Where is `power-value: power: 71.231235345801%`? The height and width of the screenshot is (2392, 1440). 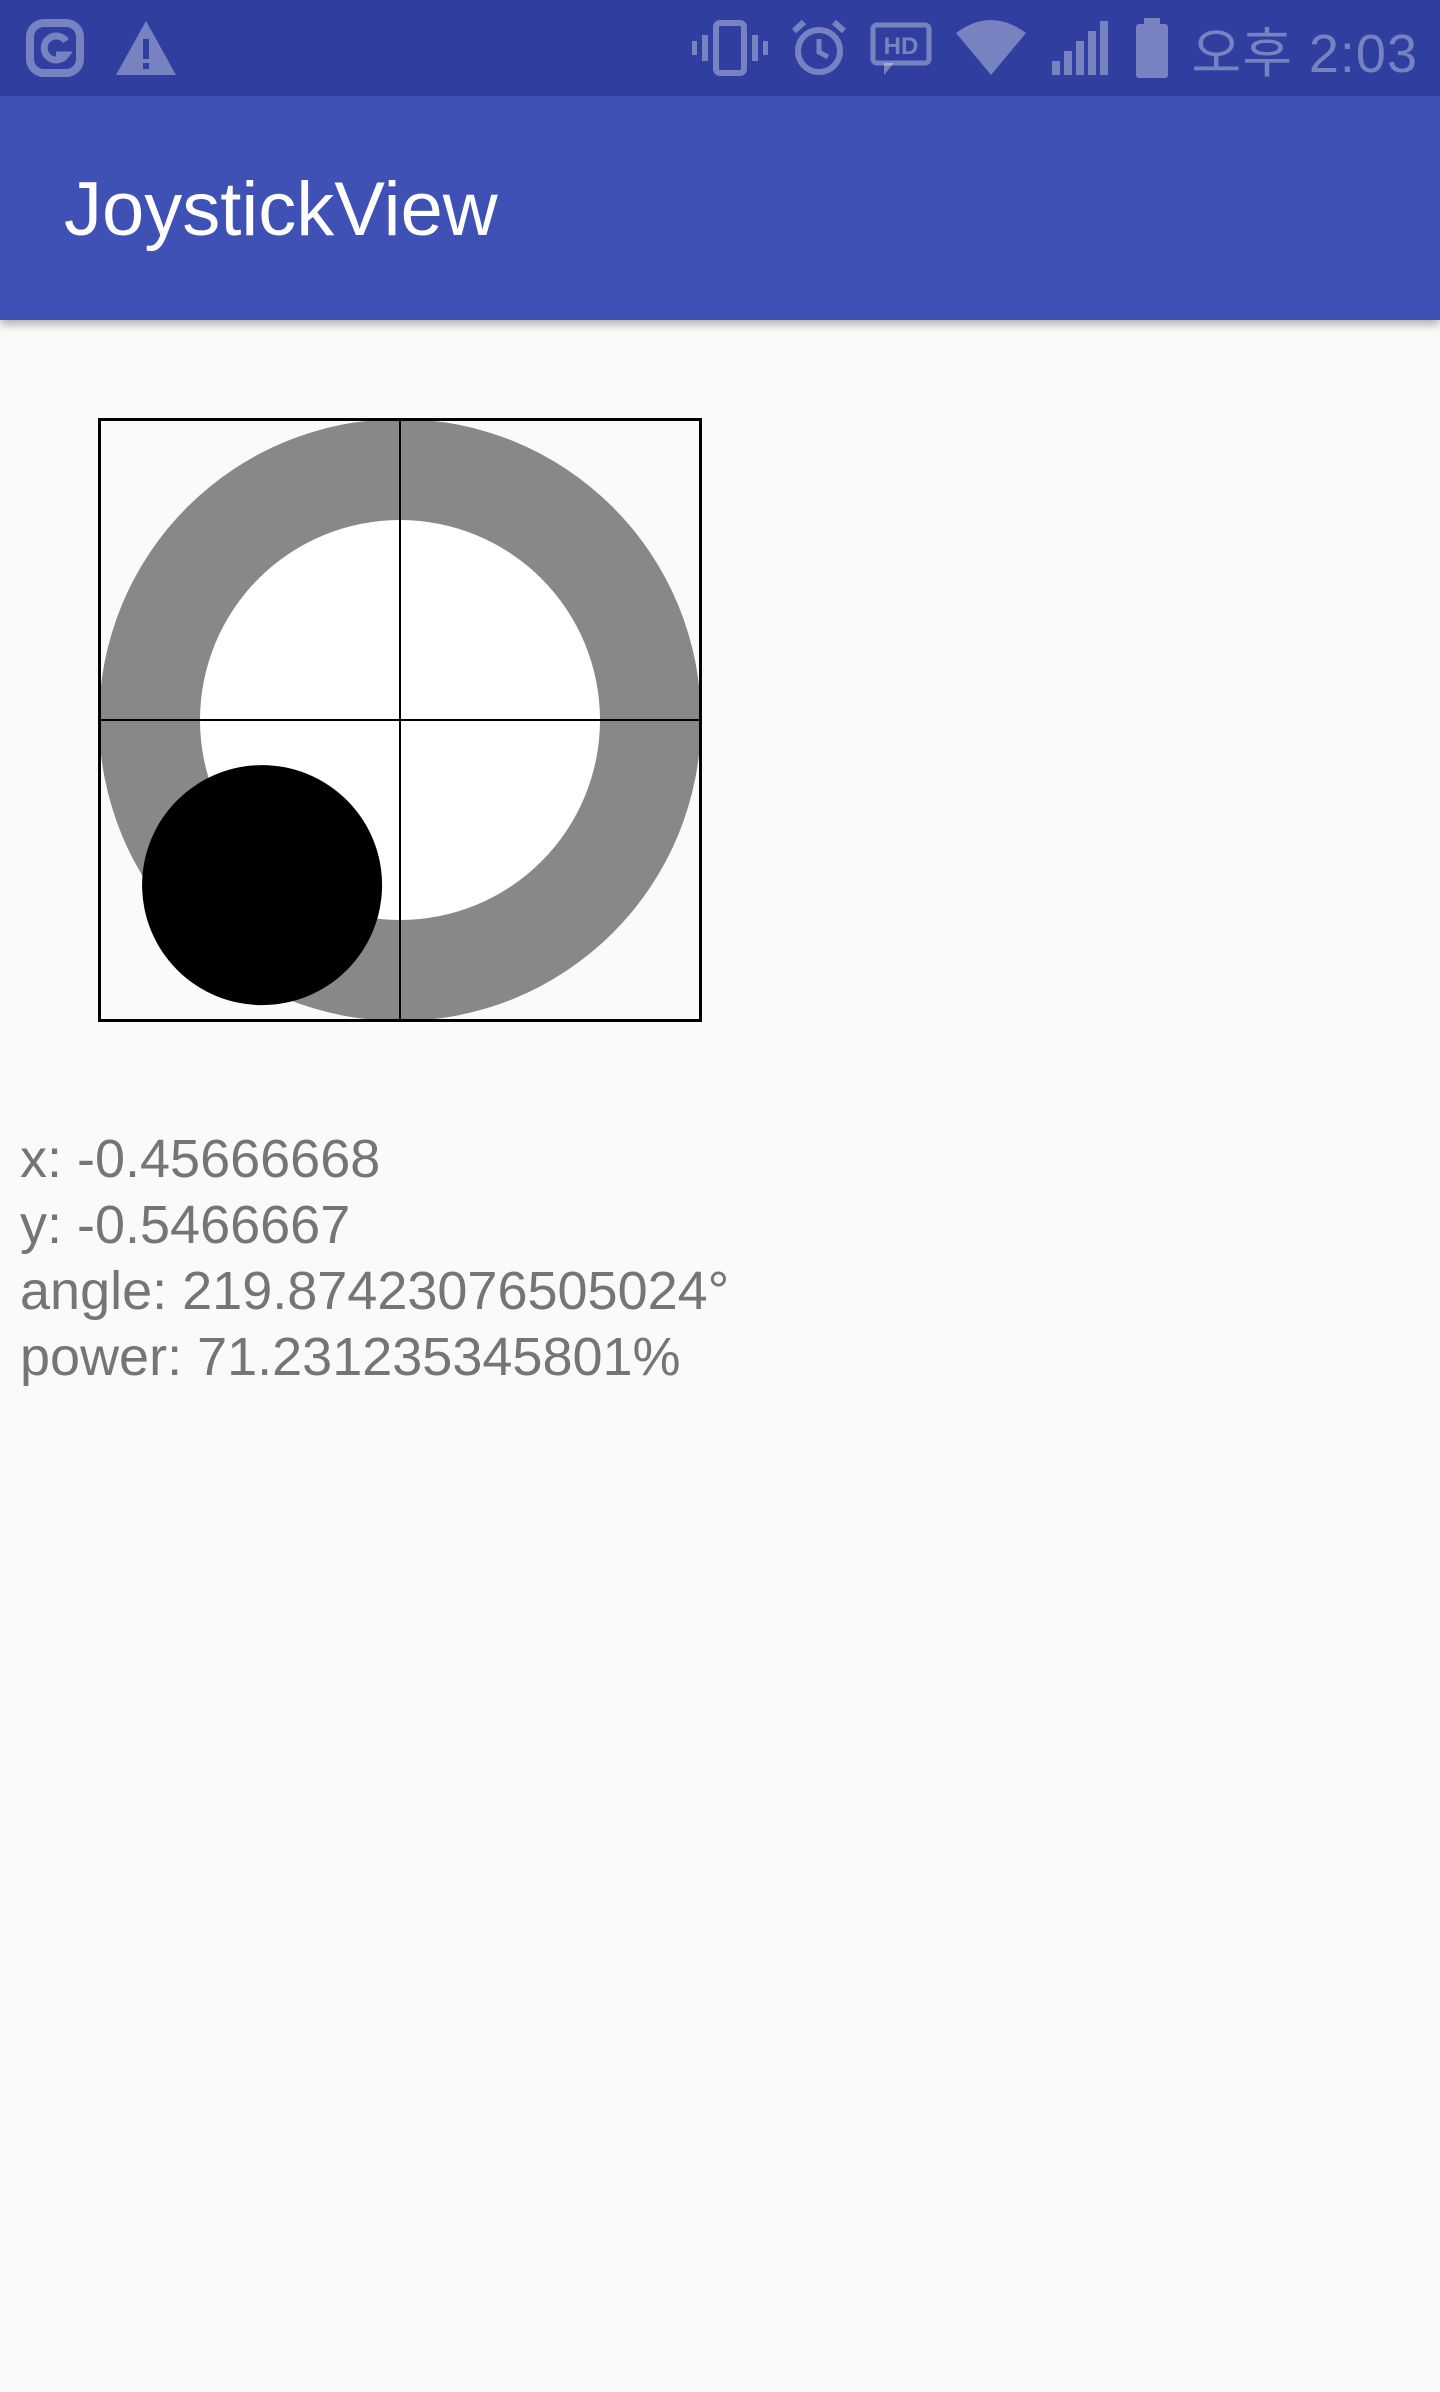
power-value: power: 71.231235345801% is located at coordinates (350, 1357).